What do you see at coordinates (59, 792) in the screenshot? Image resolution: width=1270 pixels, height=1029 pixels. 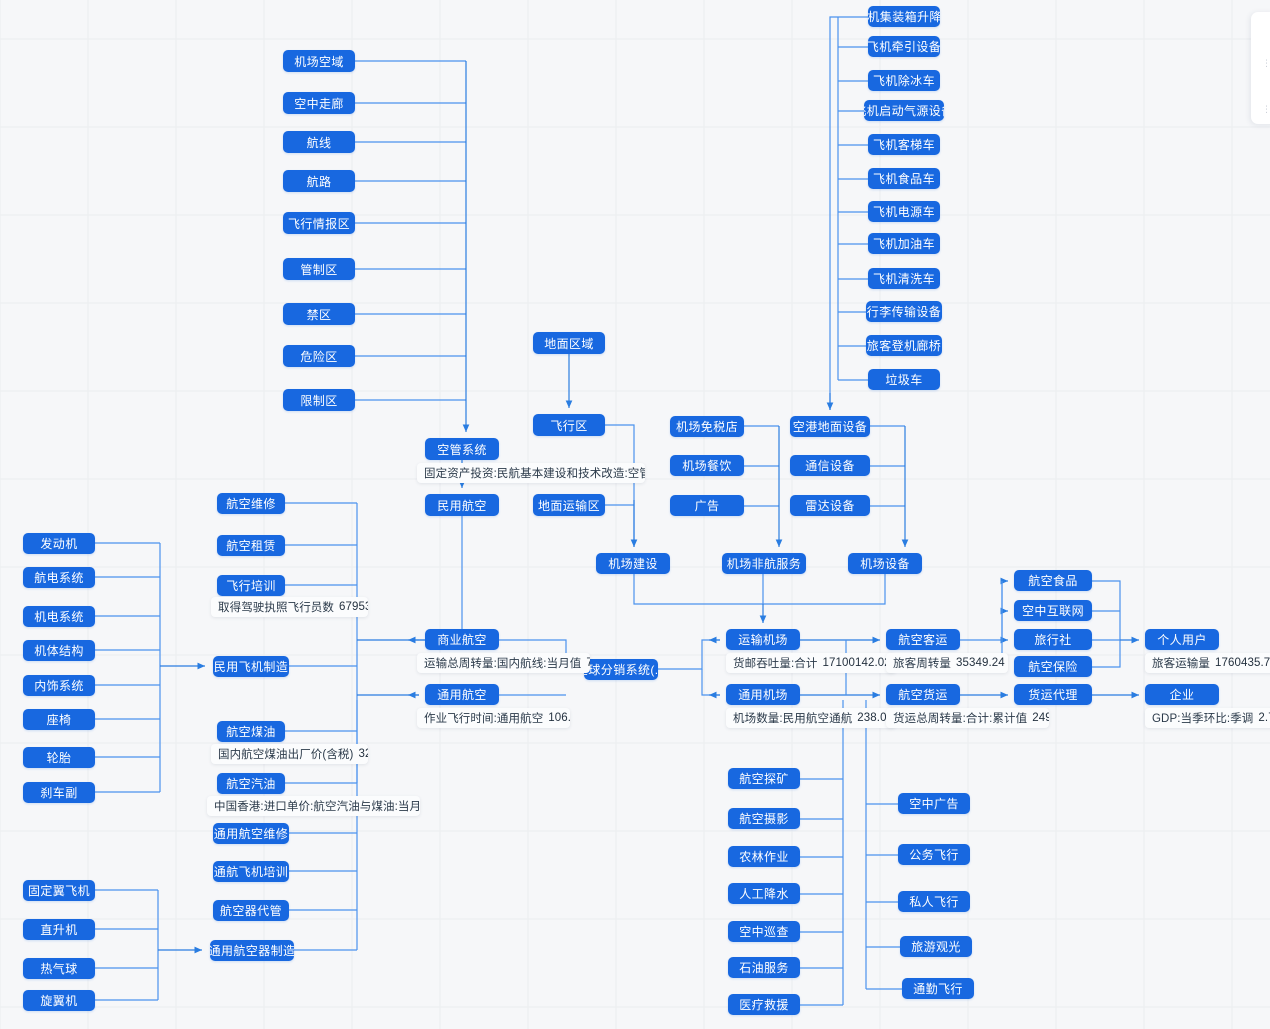 I see `node-n32: 刹车副` at bounding box center [59, 792].